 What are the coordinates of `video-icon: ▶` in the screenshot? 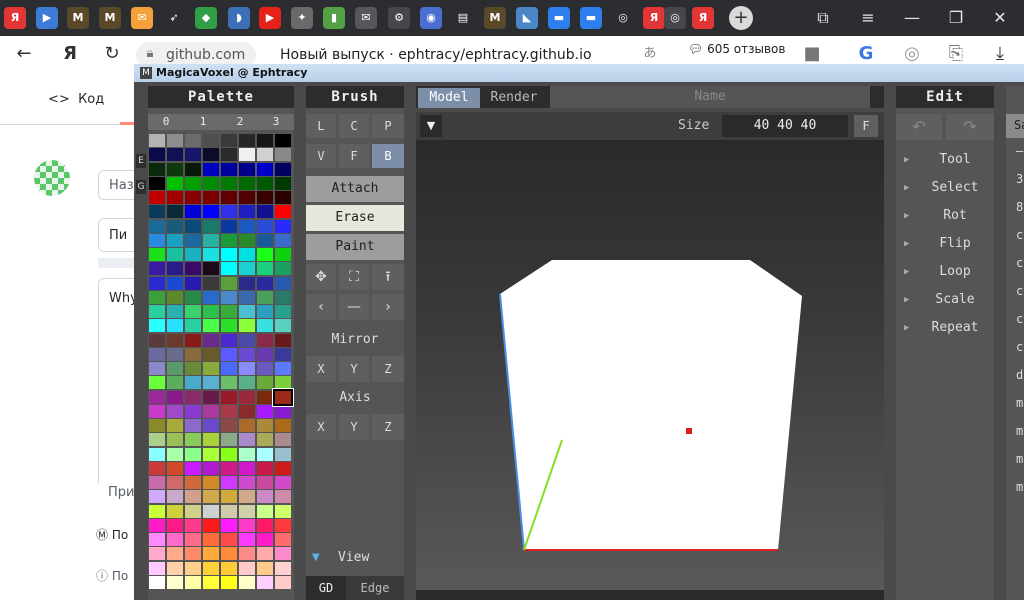 It's located at (47, 18).